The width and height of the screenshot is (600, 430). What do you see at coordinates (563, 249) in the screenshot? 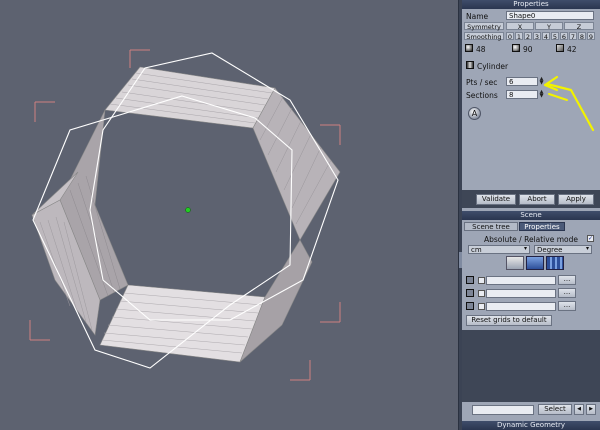
I see `angle-select: Degree` at bounding box center [563, 249].